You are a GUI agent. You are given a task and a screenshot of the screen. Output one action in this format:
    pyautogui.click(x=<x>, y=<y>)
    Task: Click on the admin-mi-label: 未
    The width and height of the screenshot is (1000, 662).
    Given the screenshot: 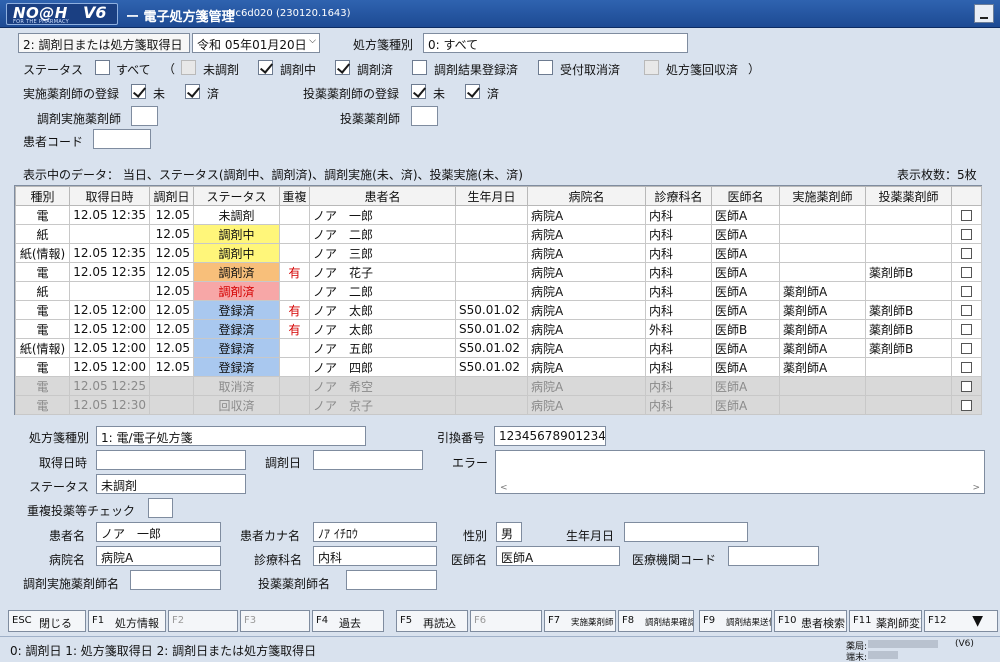 What is the action you would take?
    pyautogui.click(x=439, y=94)
    